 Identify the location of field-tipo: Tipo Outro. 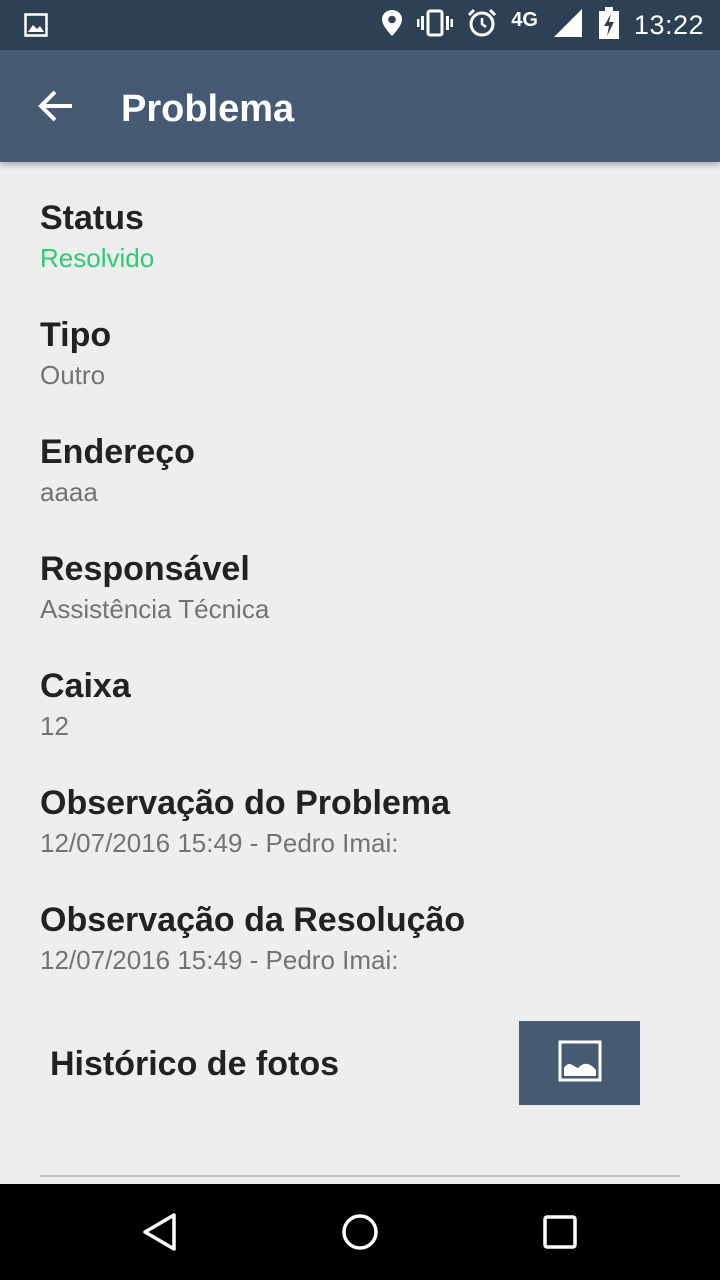
(75, 354).